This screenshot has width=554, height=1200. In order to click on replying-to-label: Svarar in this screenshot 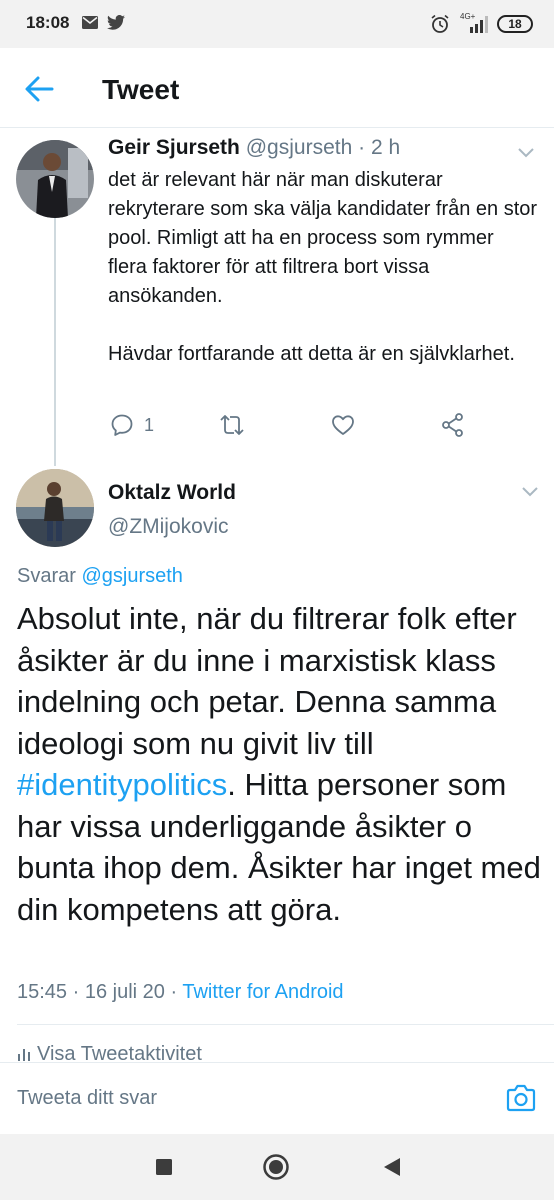, I will do `click(46, 576)`.